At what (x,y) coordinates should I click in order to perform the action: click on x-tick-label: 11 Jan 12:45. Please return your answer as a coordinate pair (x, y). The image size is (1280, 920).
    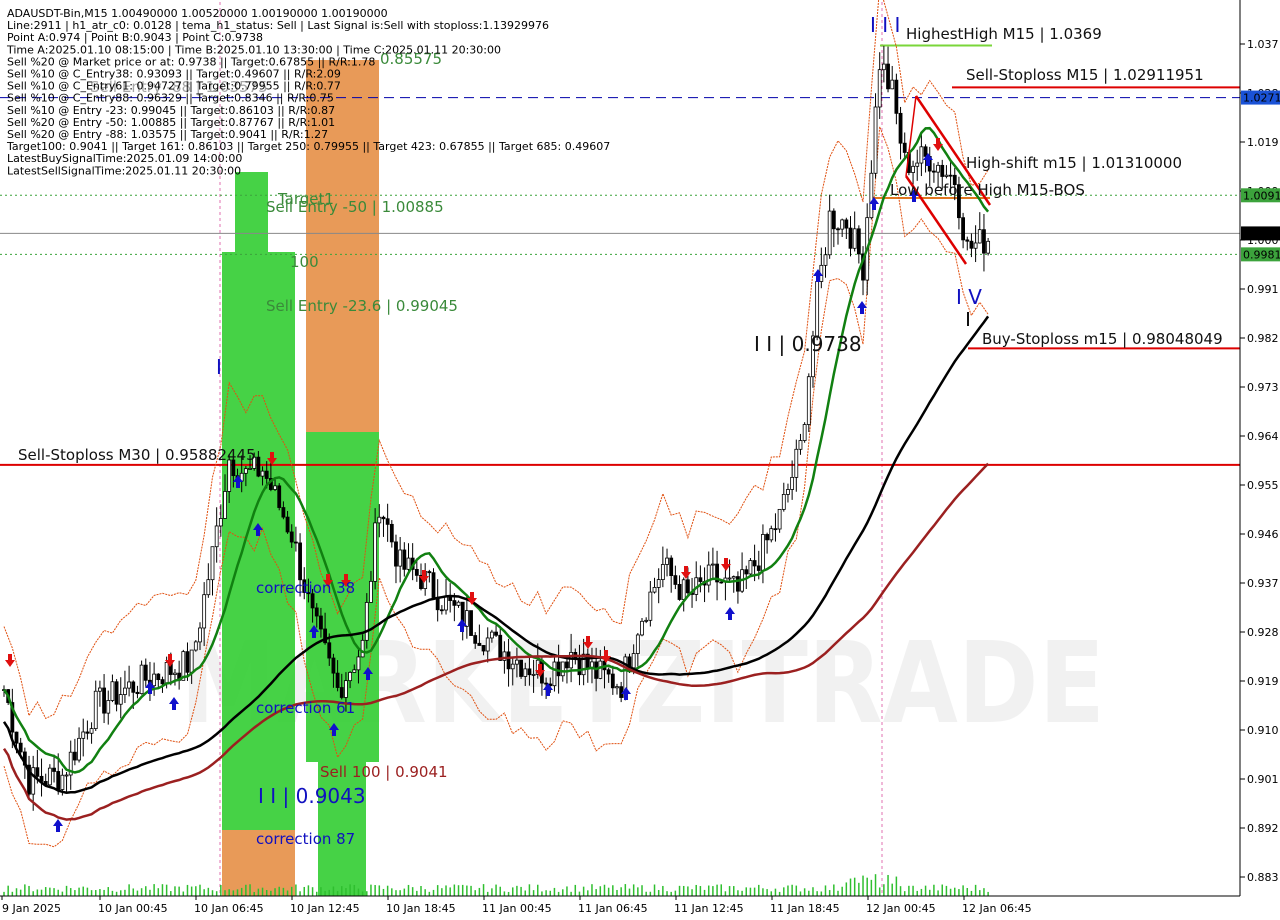
    Looking at the image, I should click on (709, 908).